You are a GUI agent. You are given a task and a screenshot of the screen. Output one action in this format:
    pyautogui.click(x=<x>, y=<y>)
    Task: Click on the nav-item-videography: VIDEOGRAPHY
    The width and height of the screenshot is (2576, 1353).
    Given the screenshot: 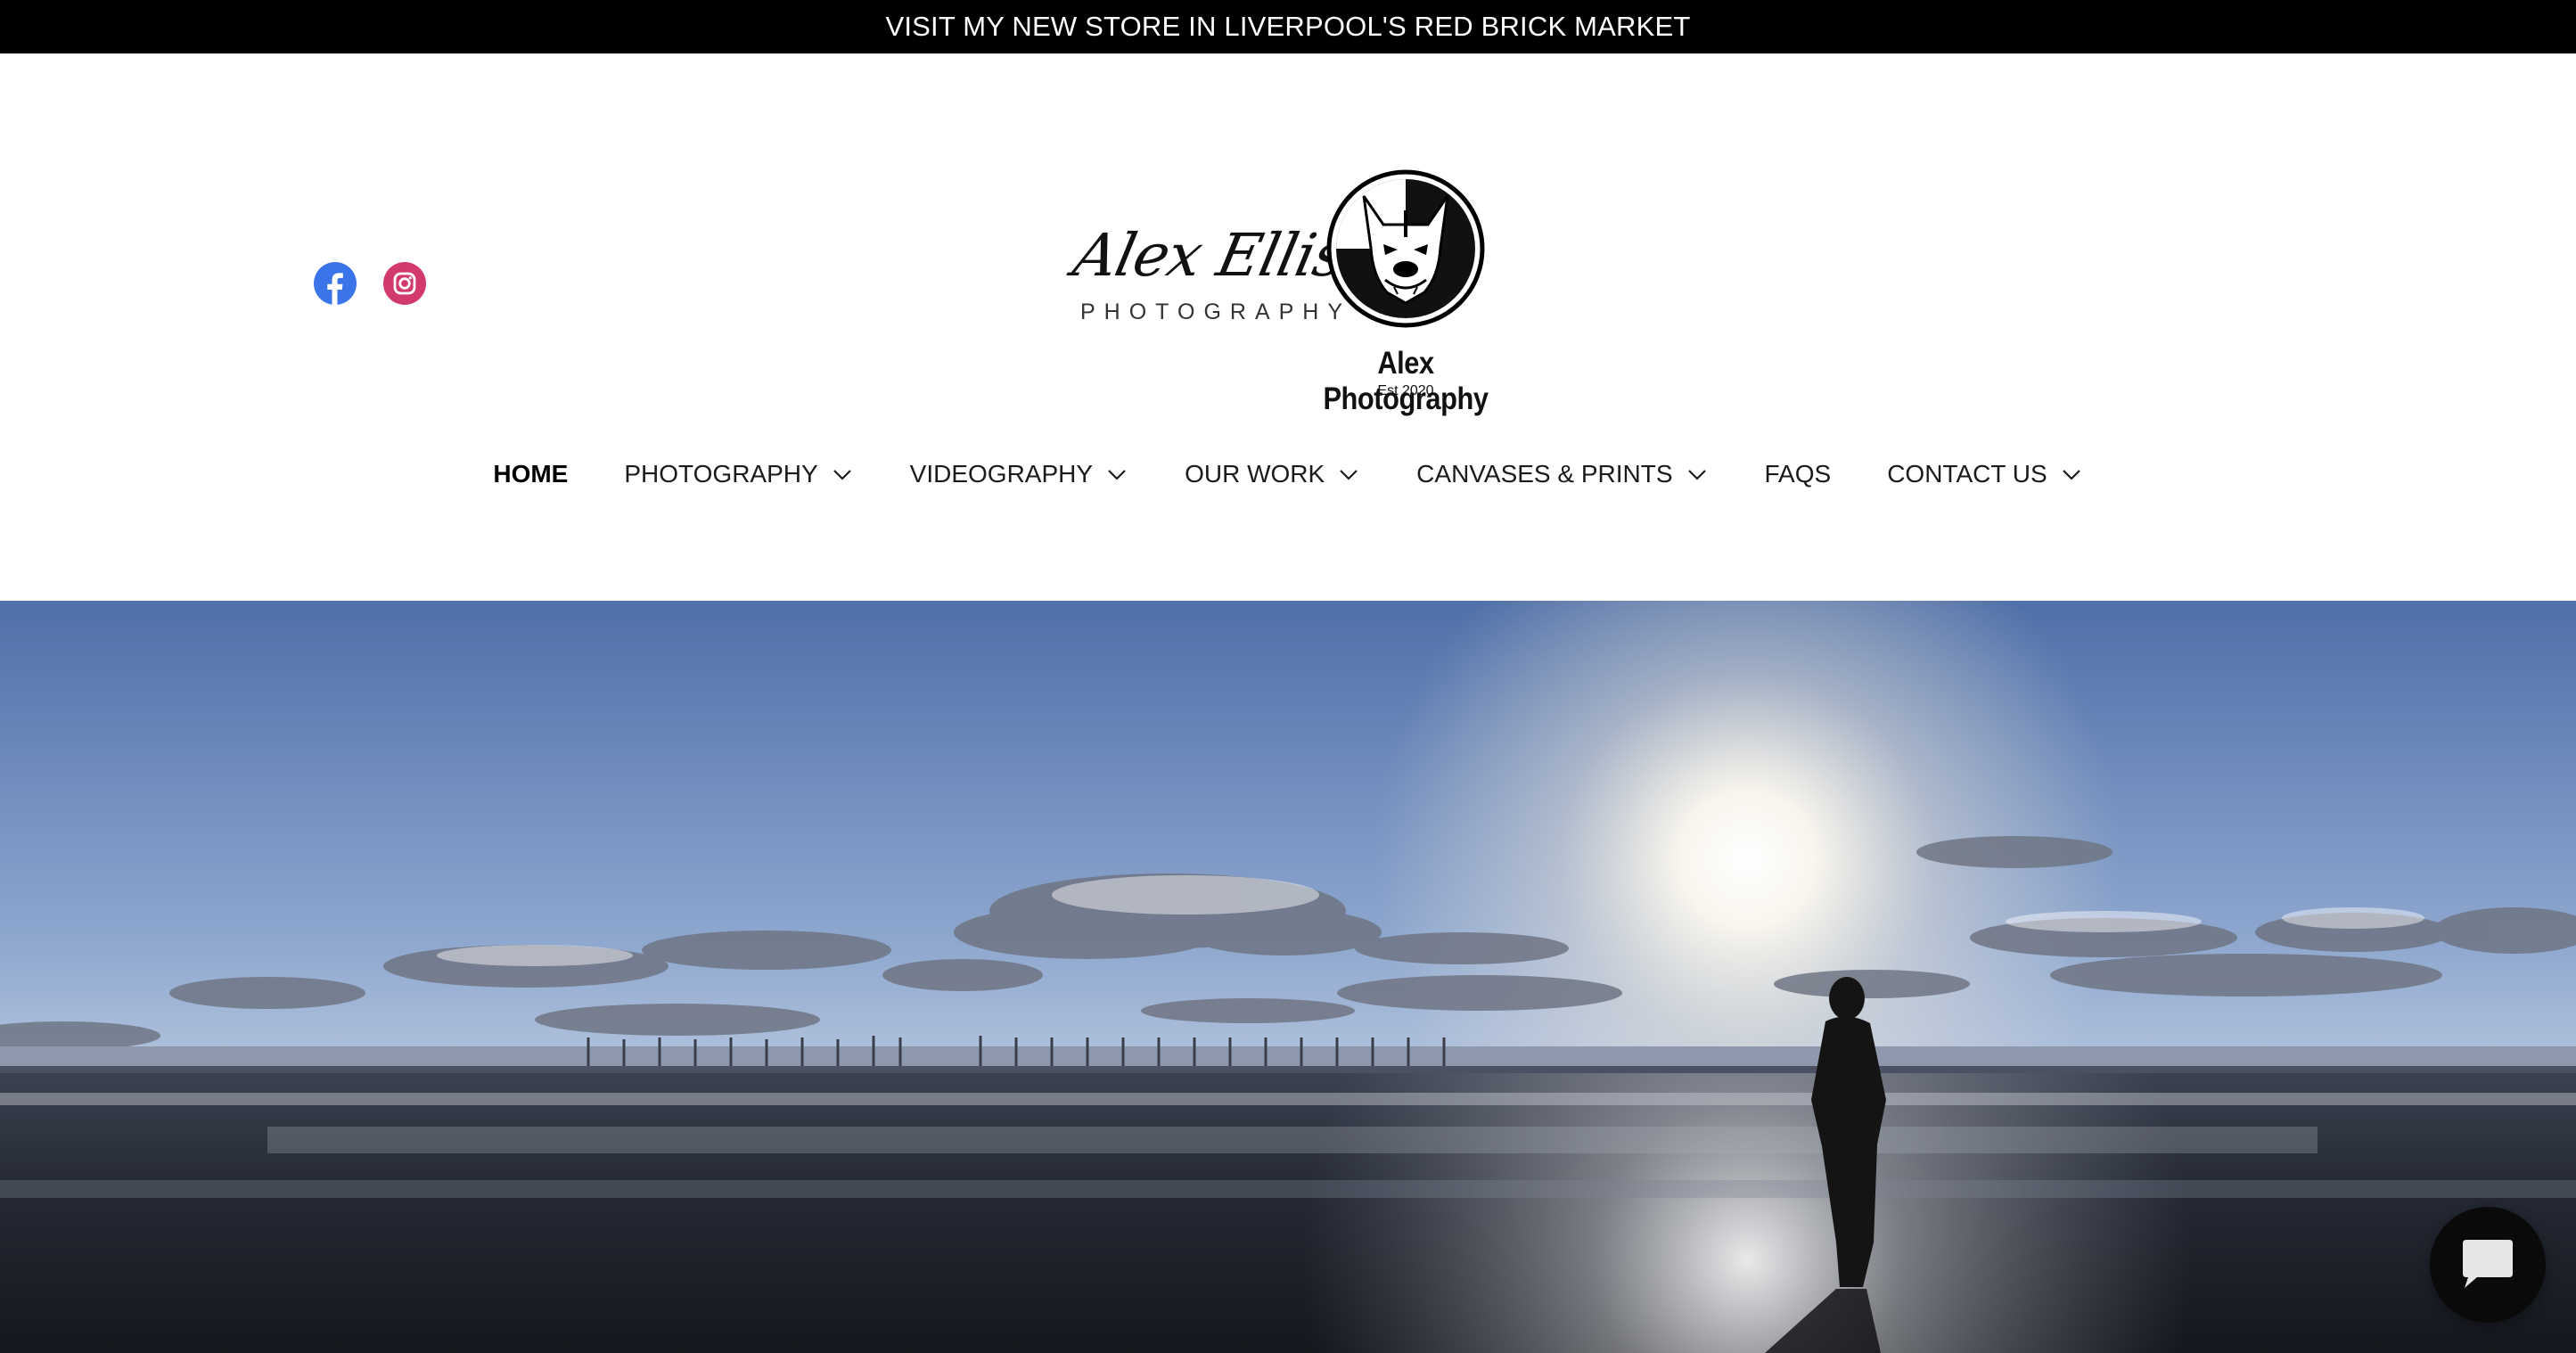 What is the action you would take?
    pyautogui.click(x=1019, y=474)
    